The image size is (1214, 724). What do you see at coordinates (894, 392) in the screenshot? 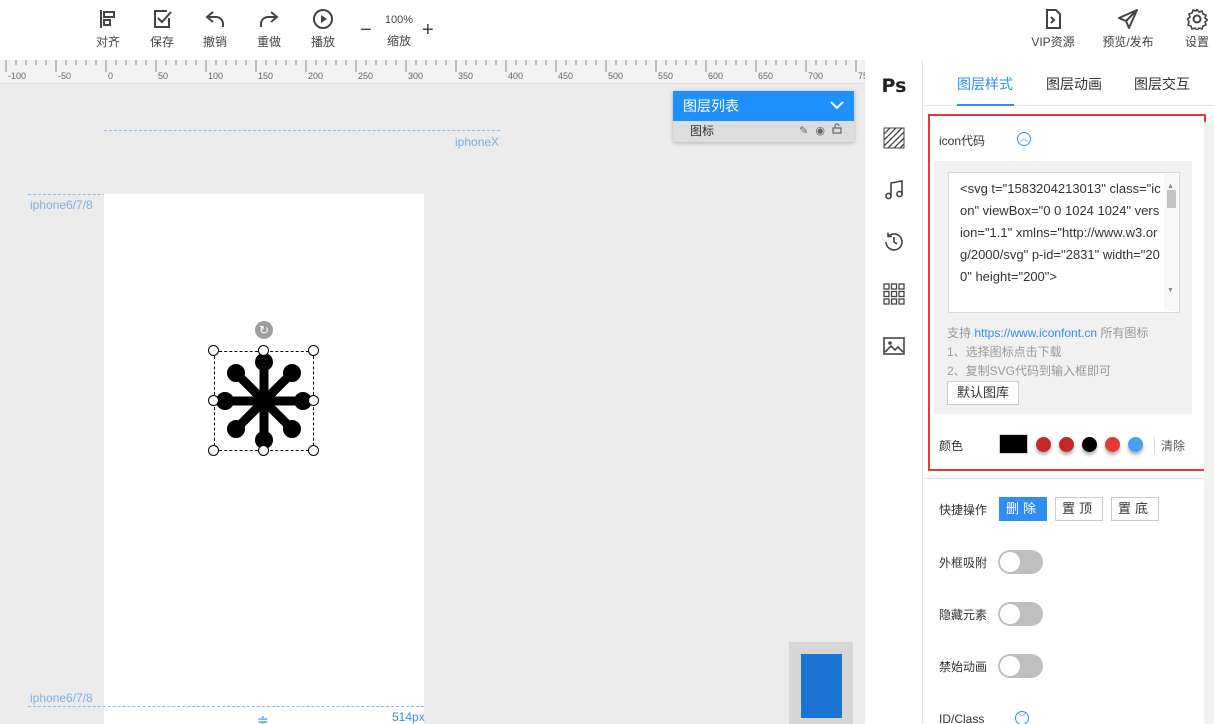
I see `tool-strip: Ps` at bounding box center [894, 392].